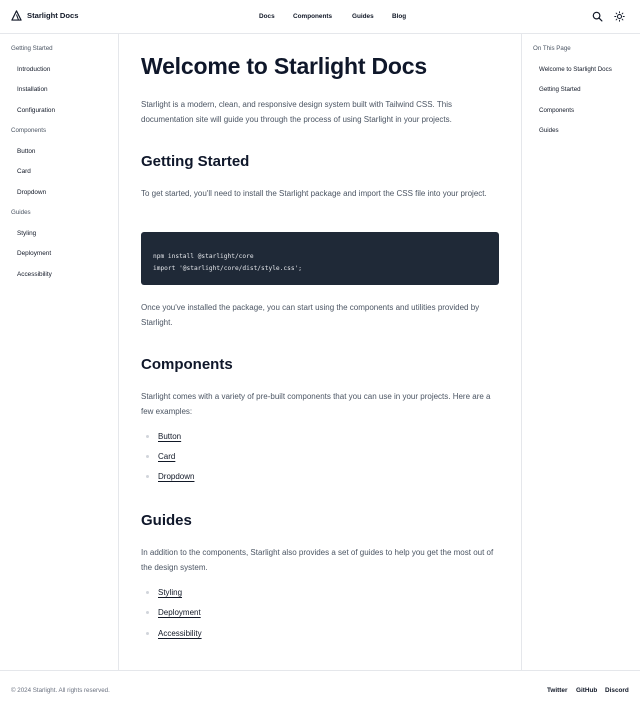 The width and height of the screenshot is (640, 710). What do you see at coordinates (170, 592) in the screenshot?
I see `link-styling: Styling` at bounding box center [170, 592].